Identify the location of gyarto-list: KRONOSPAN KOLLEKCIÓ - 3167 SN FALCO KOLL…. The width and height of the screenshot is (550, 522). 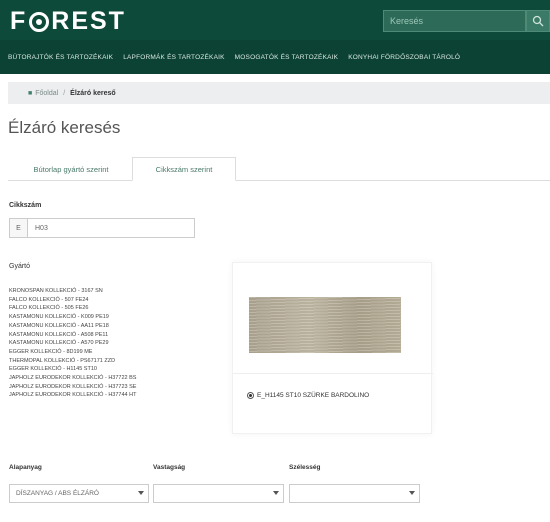
(104, 343).